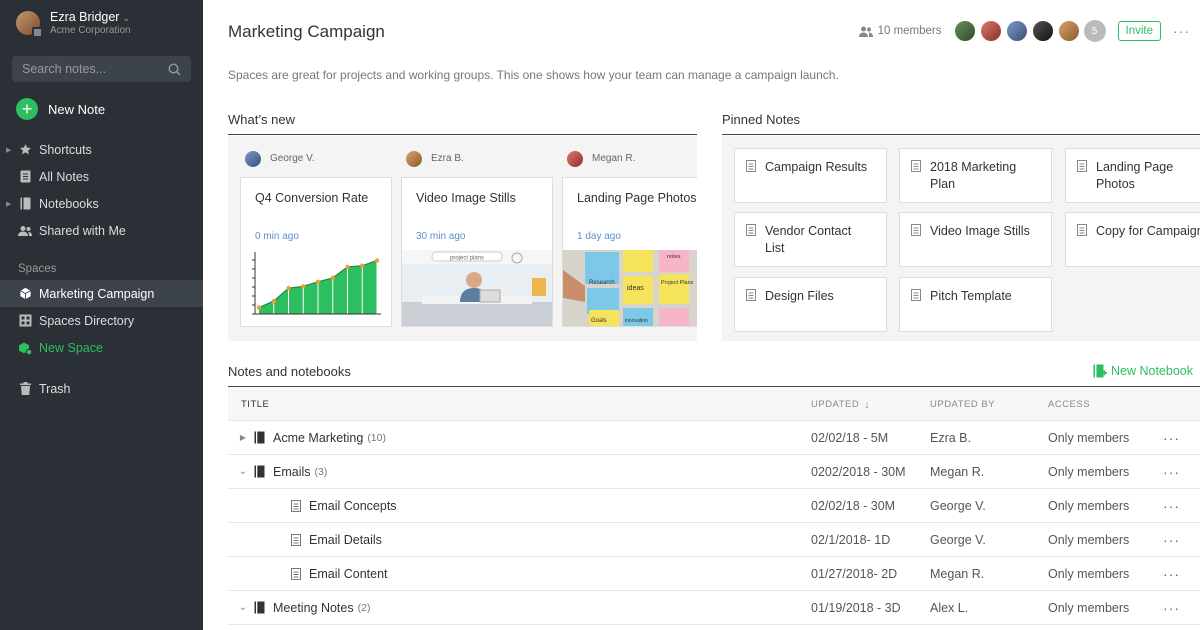 This screenshot has width=1200, height=630. I want to click on pinned-note: Pitch Template, so click(975, 304).